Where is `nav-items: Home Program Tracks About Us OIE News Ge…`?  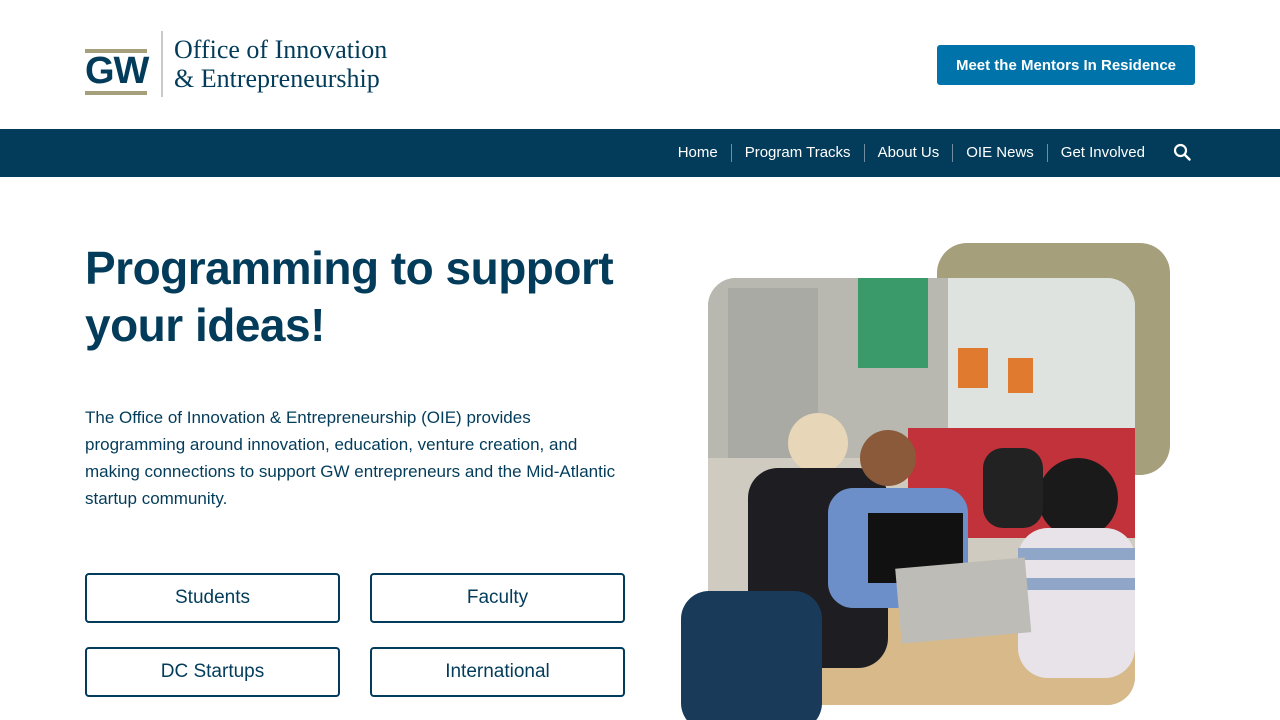 nav-items: Home Program Tracks About Us OIE News Ge… is located at coordinates (911, 153).